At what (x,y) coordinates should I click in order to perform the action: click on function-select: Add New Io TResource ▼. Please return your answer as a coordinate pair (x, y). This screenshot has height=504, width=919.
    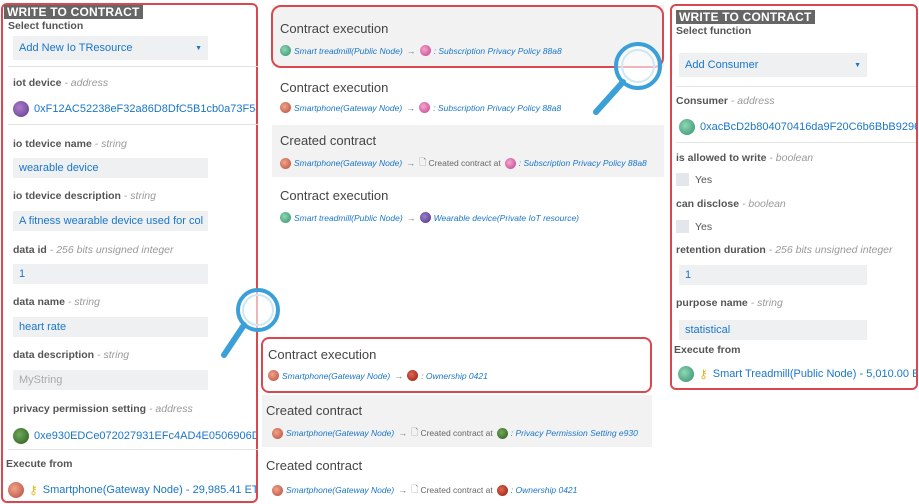
    Looking at the image, I should click on (110, 48).